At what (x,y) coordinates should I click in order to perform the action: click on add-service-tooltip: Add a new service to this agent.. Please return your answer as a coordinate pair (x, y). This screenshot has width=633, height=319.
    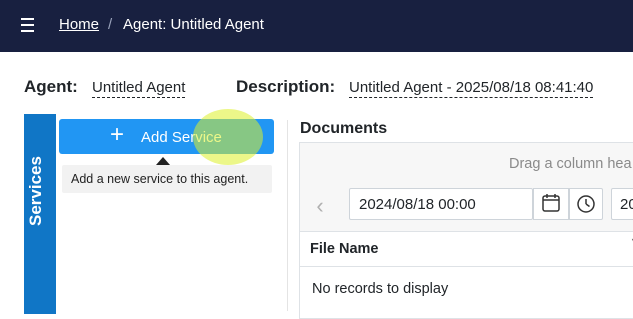
    Looking at the image, I should click on (167, 179).